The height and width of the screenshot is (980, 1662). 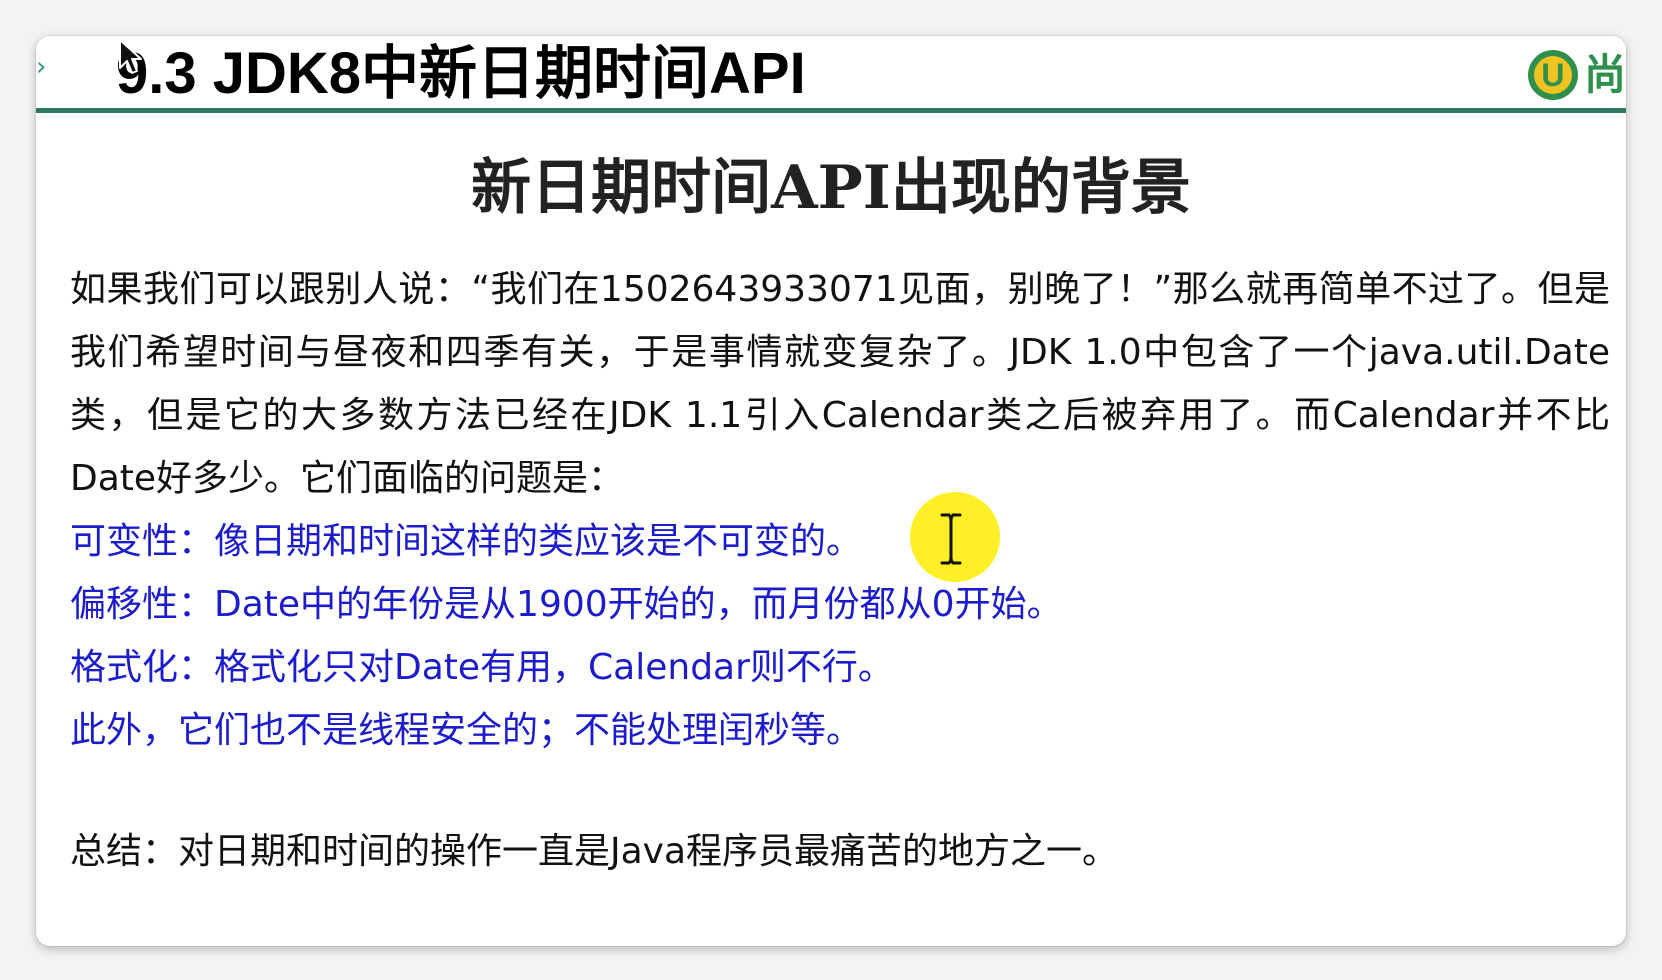 What do you see at coordinates (466, 541) in the screenshot?
I see `problem-item-mutability: 可变性：像日期和时间这样的类应该是不可变的。` at bounding box center [466, 541].